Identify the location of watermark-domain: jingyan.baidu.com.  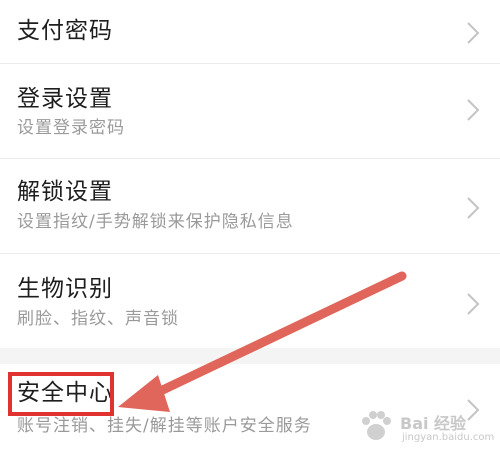
(448, 437).